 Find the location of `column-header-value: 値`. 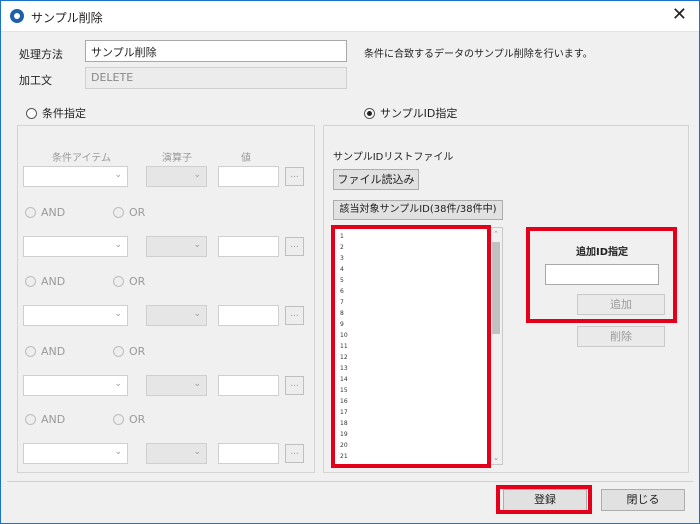

column-header-value: 値 is located at coordinates (246, 158).